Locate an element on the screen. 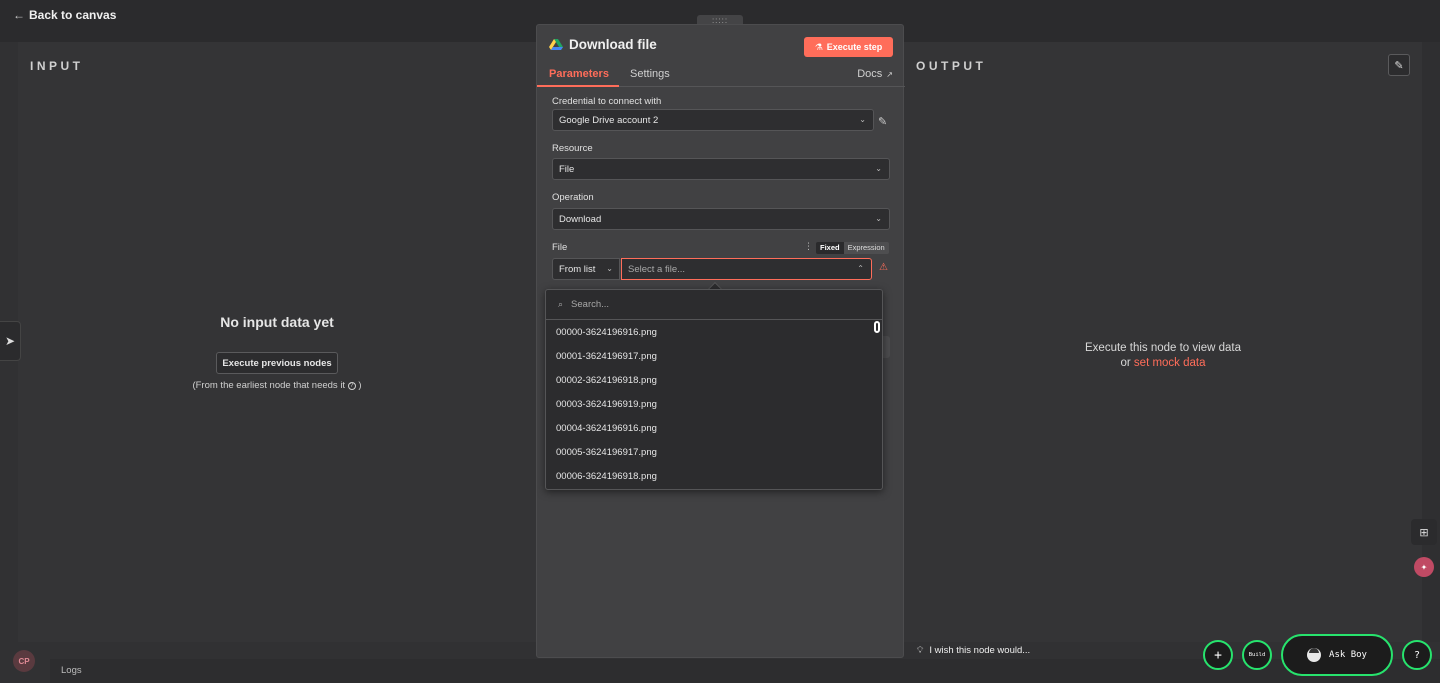 The height and width of the screenshot is (683, 1440). ask-boy-button: Ask Boy is located at coordinates (1337, 655).